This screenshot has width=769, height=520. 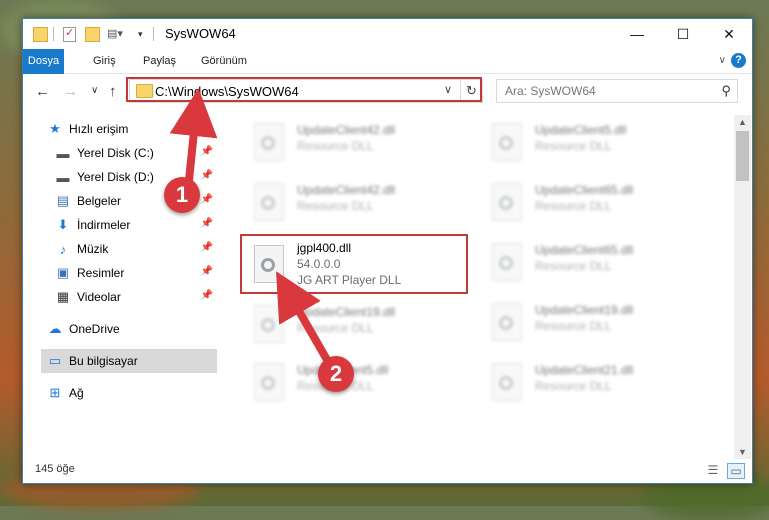 I want to click on title-bar: ✓ ▤▾ ▾ SysWOW64 — ☐ ✕, so click(x=387, y=34).